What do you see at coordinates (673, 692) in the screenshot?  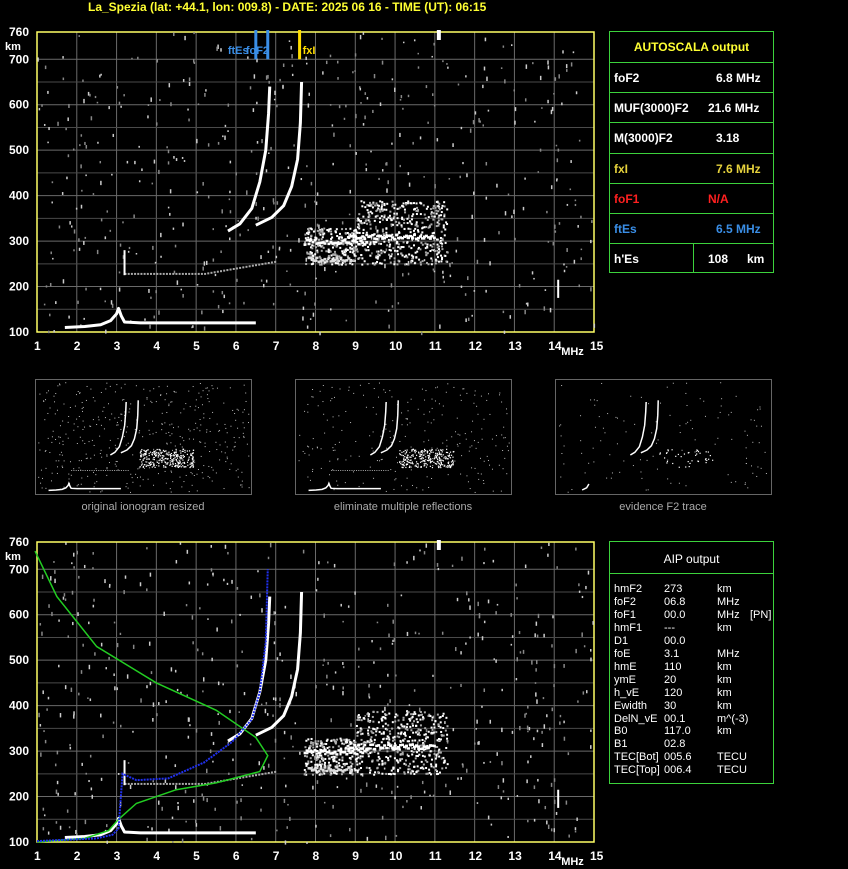 I see `aip-param-value: 120` at bounding box center [673, 692].